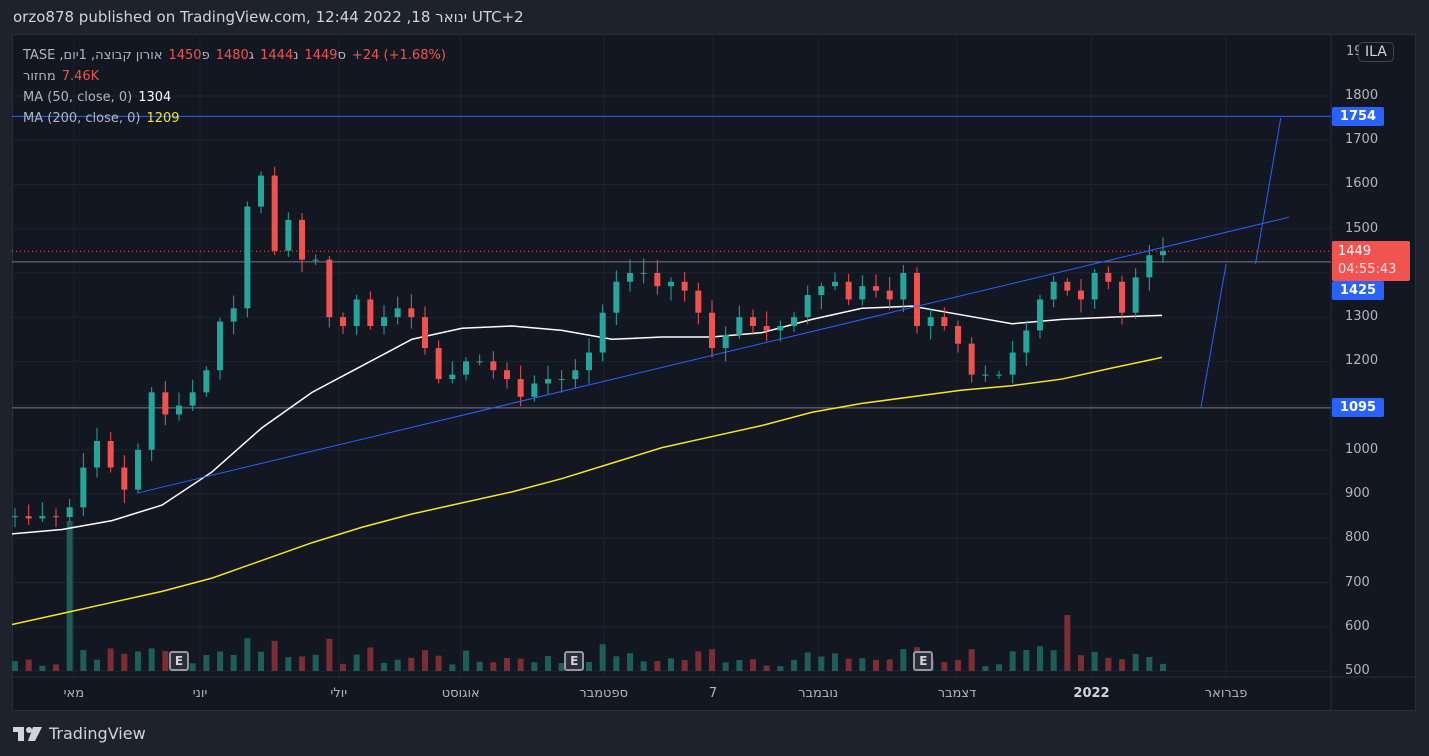 This screenshot has width=1429, height=756. Describe the element at coordinates (234, 97) in the screenshot. I see `ma50-row: MA (50, close, 0) 1304` at that location.